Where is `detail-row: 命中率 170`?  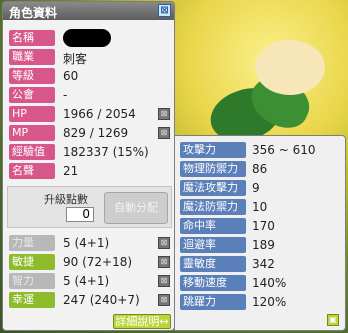
detail-row: 命中率 170 is located at coordinates (260, 226).